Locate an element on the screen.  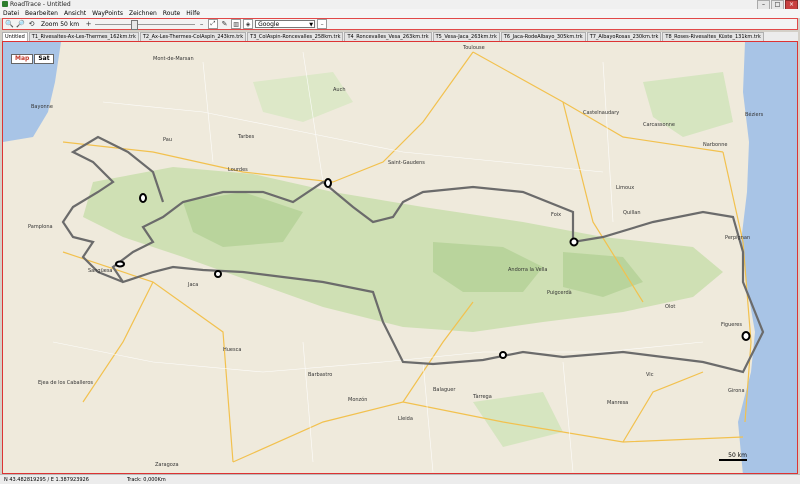
waypoint-icon: ◈ is located at coordinates (248, 24).